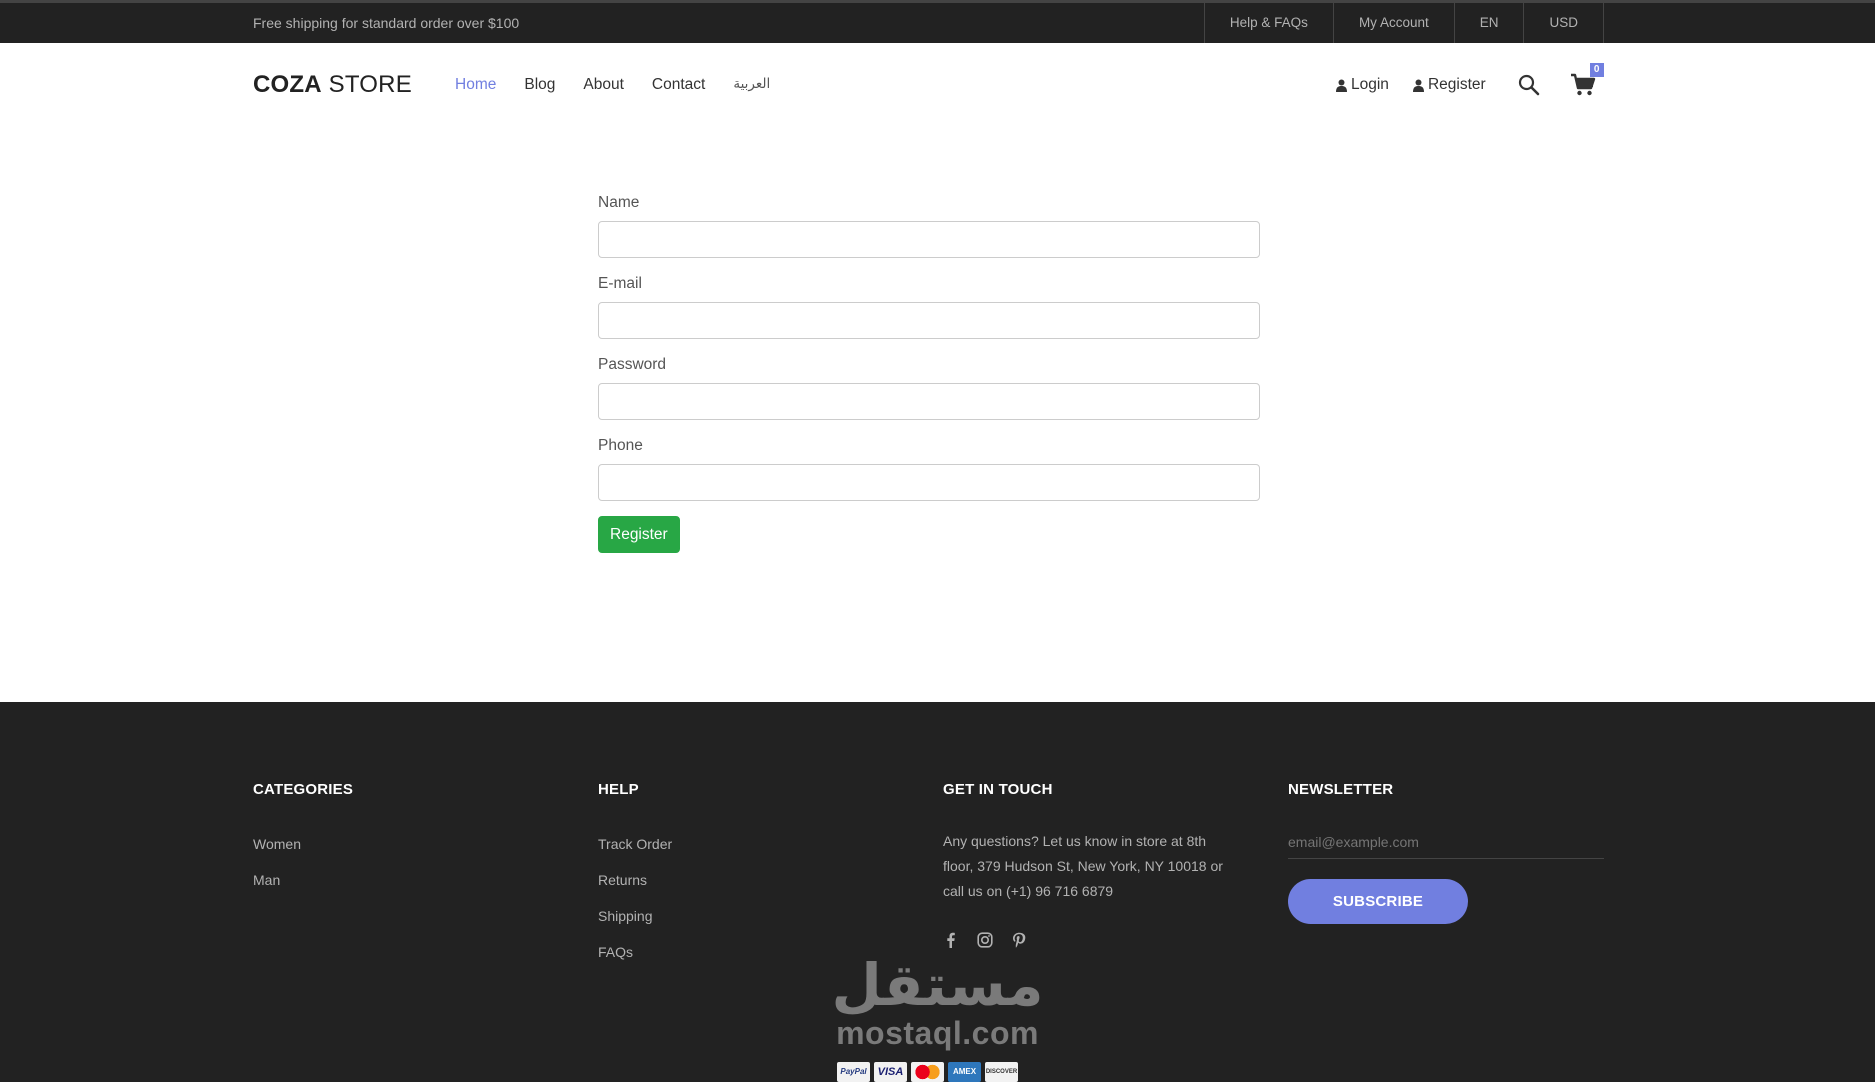  I want to click on topbar-links: Help & FAQs My Account EN USD, so click(1403, 23).